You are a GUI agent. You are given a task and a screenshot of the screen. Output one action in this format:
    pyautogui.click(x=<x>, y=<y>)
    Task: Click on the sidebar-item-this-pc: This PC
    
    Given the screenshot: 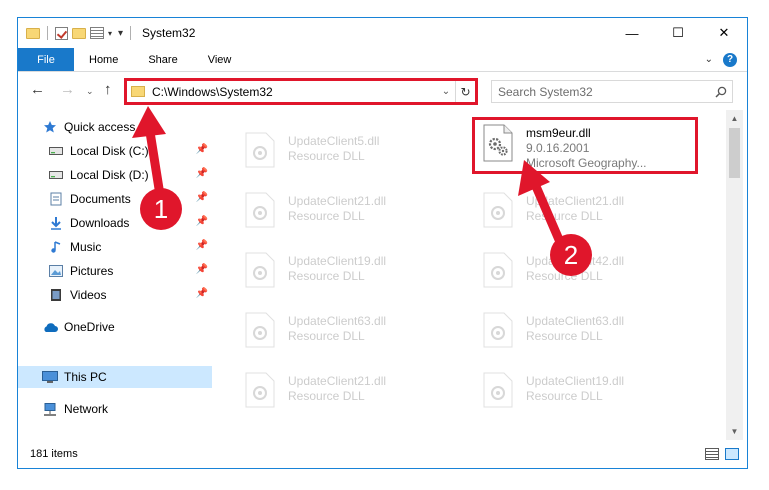 What is the action you would take?
    pyautogui.click(x=115, y=377)
    